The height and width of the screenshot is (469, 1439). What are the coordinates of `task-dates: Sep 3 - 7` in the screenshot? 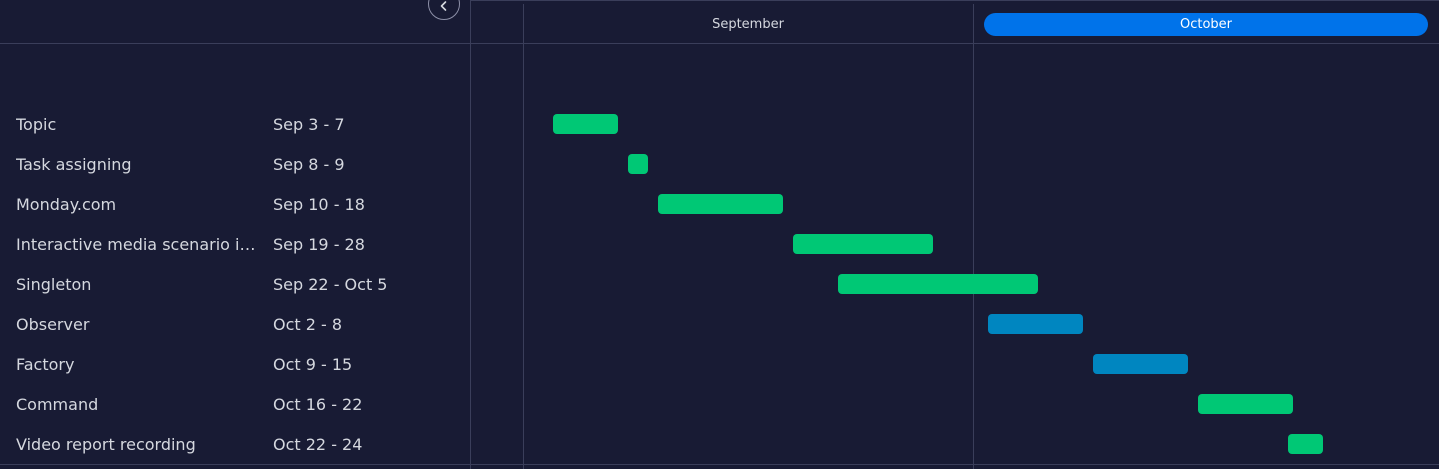 It's located at (309, 124).